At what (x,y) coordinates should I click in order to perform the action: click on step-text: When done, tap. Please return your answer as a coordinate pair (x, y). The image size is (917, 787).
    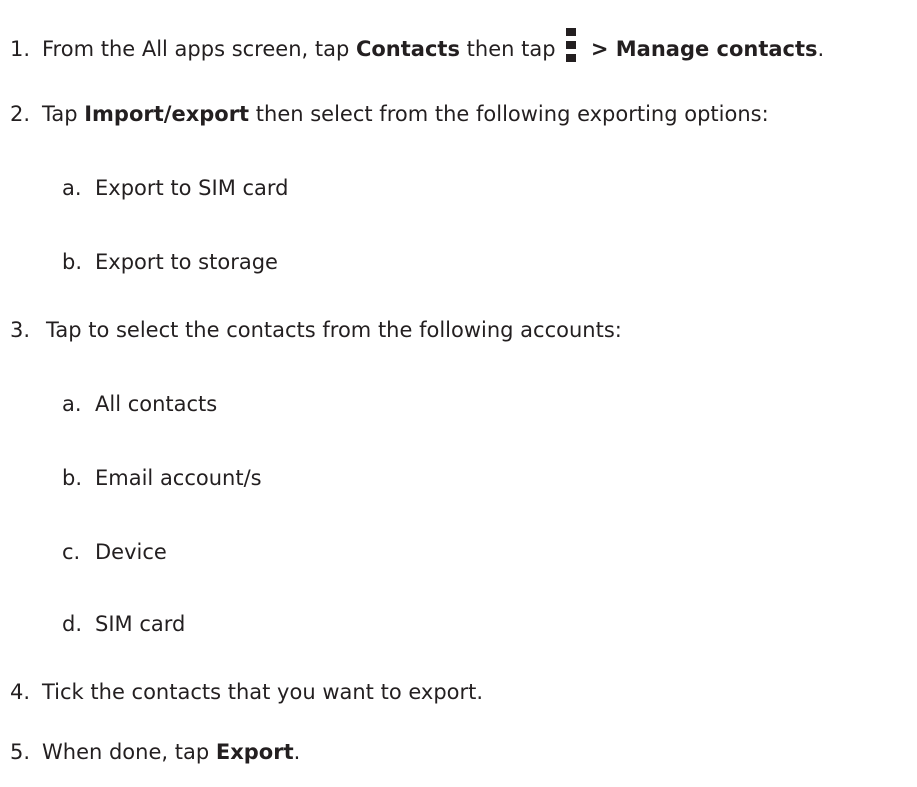
    Looking at the image, I should click on (129, 752).